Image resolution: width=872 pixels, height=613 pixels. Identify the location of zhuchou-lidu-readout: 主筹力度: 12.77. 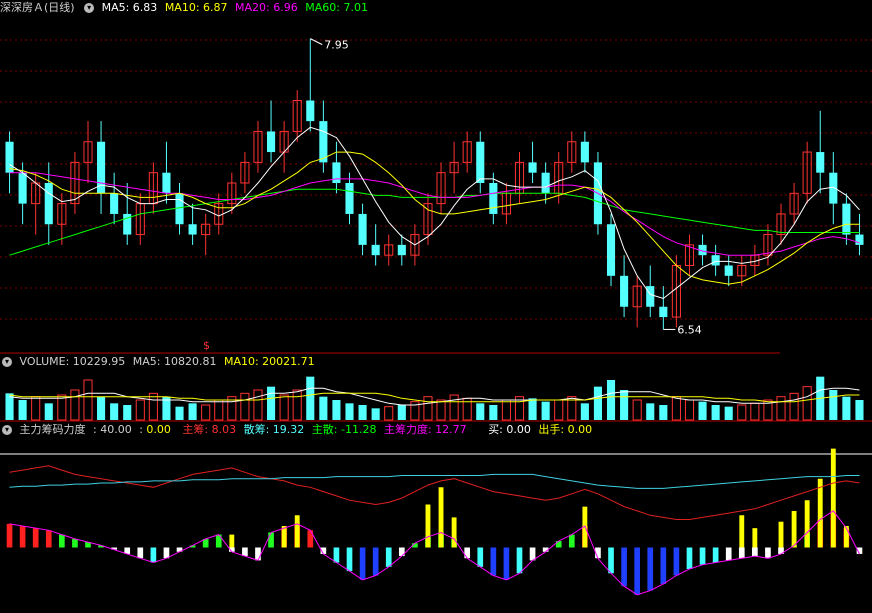
(425, 429).